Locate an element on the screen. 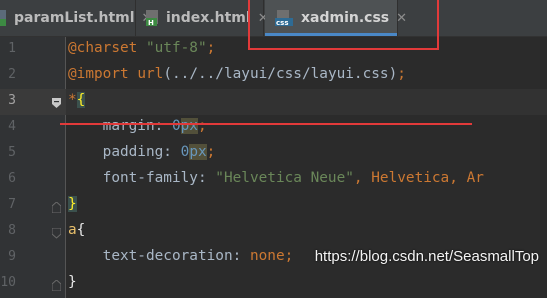  line-number: 2 is located at coordinates (12, 74).